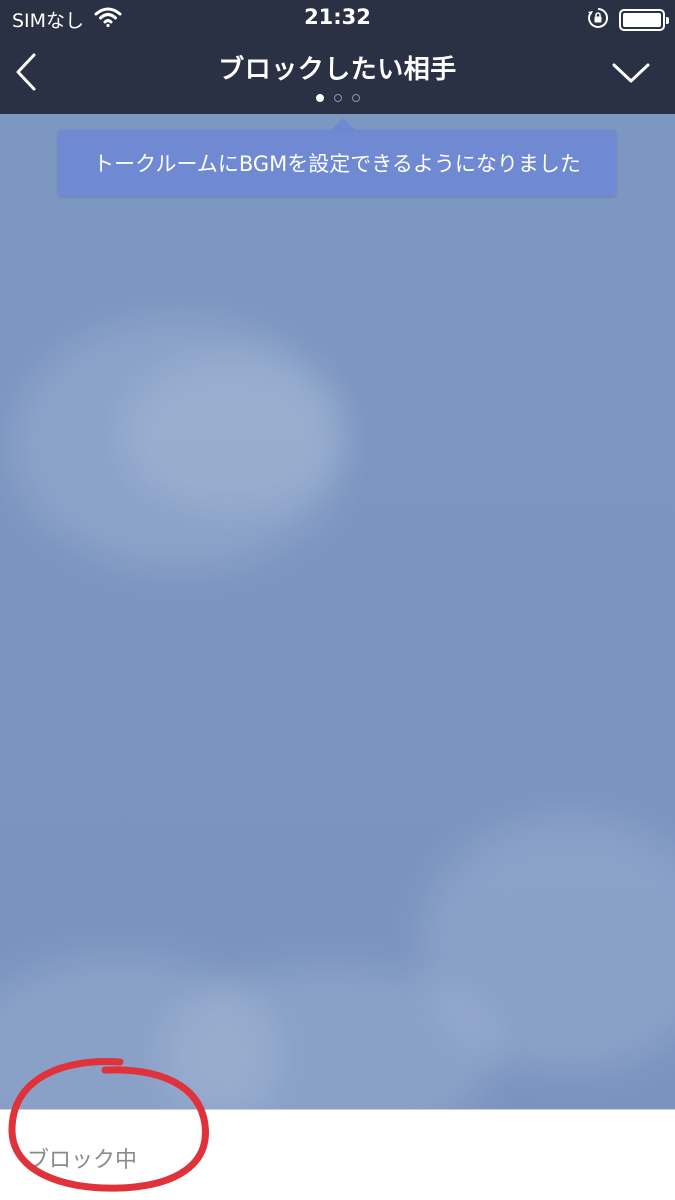 This screenshot has width=675, height=1200. I want to click on battery-fill, so click(642, 20).